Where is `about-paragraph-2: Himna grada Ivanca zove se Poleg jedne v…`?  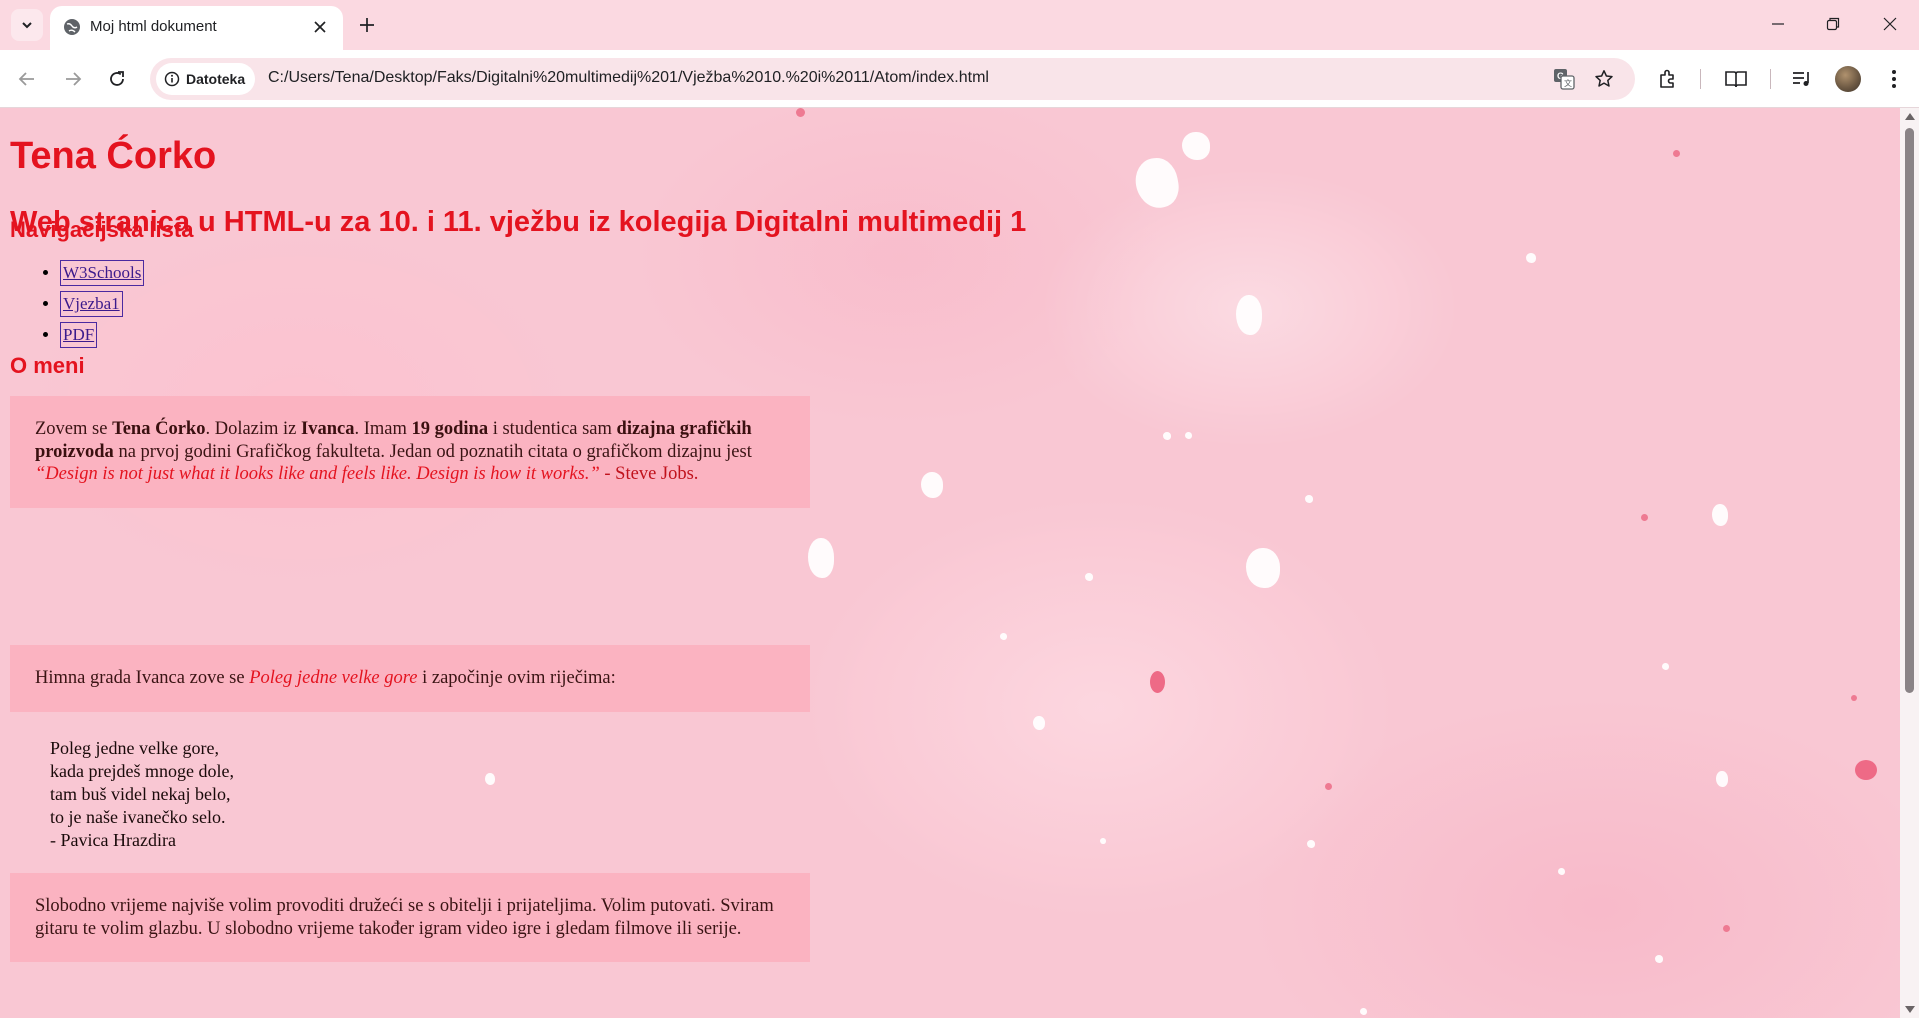
about-paragraph-2: Himna grada Ivanca zove se Poleg jedne v… is located at coordinates (410, 678).